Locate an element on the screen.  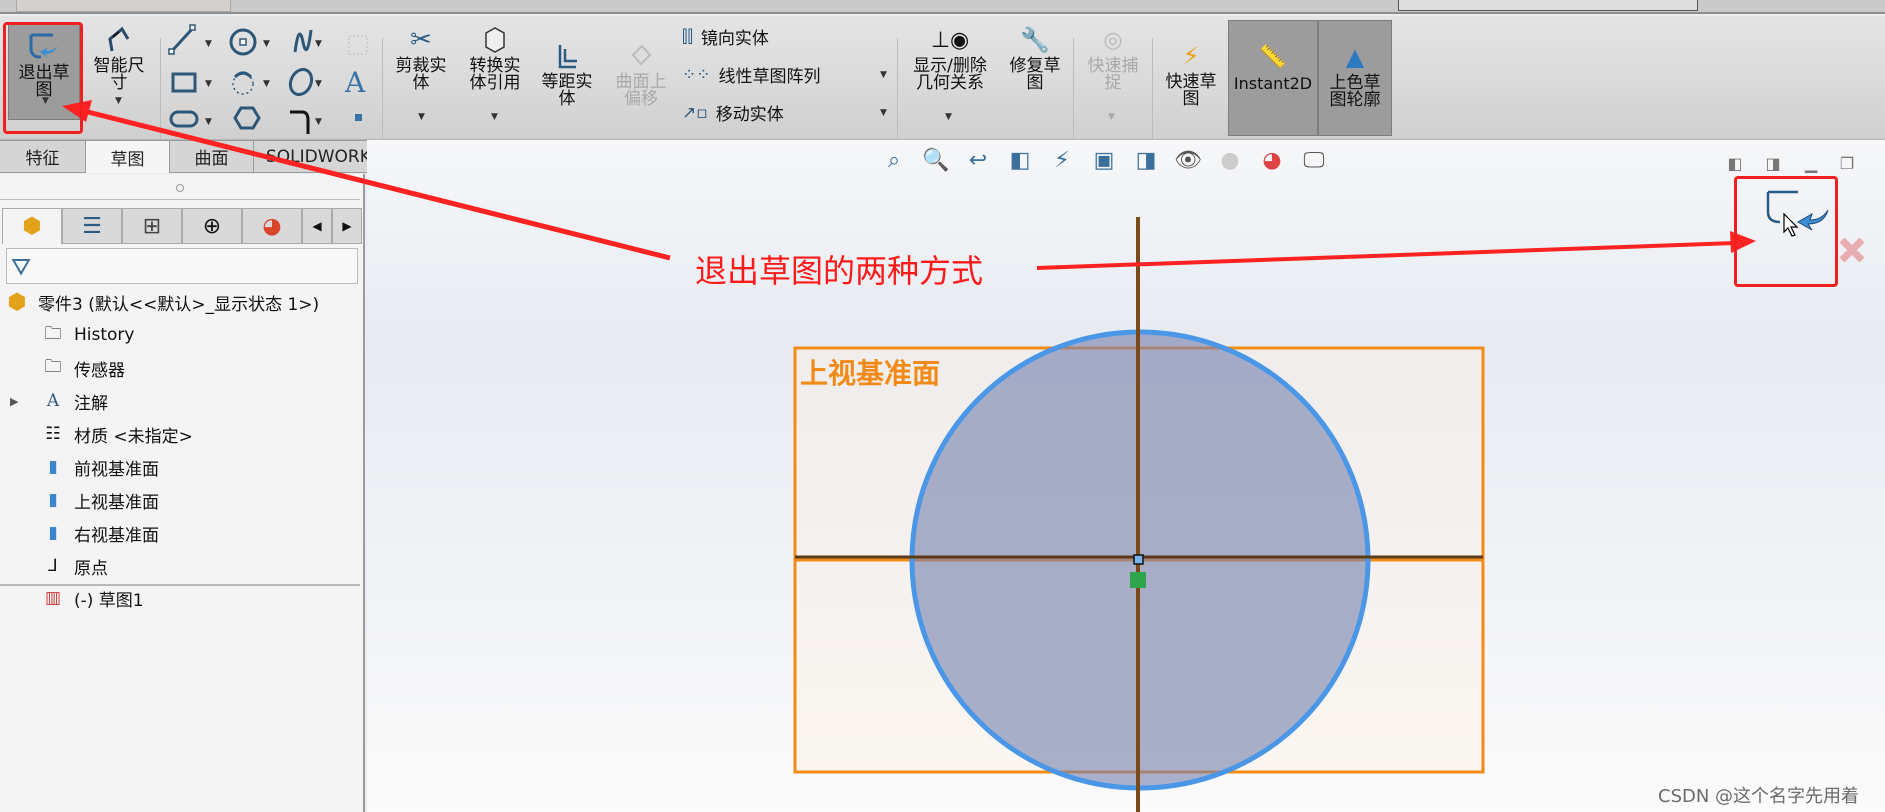
origin-marker is located at coordinates (1138, 580).